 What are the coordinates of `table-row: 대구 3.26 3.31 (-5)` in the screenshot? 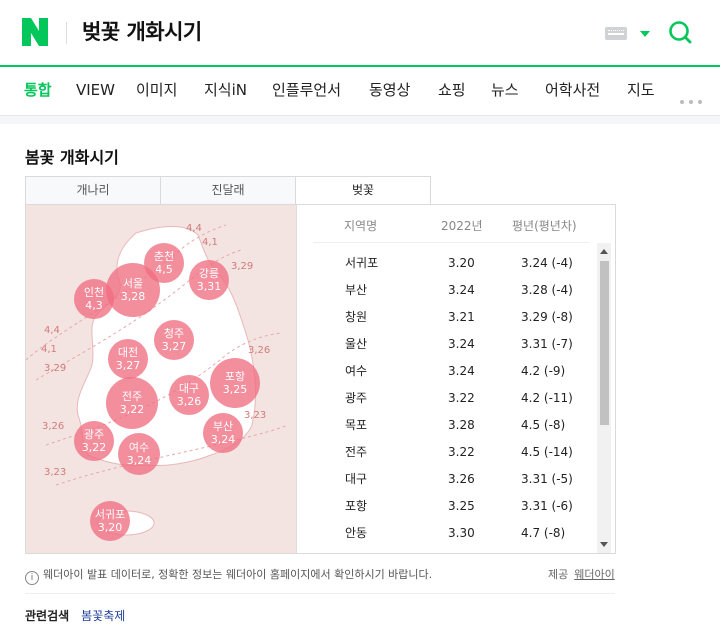 It's located at (447, 482).